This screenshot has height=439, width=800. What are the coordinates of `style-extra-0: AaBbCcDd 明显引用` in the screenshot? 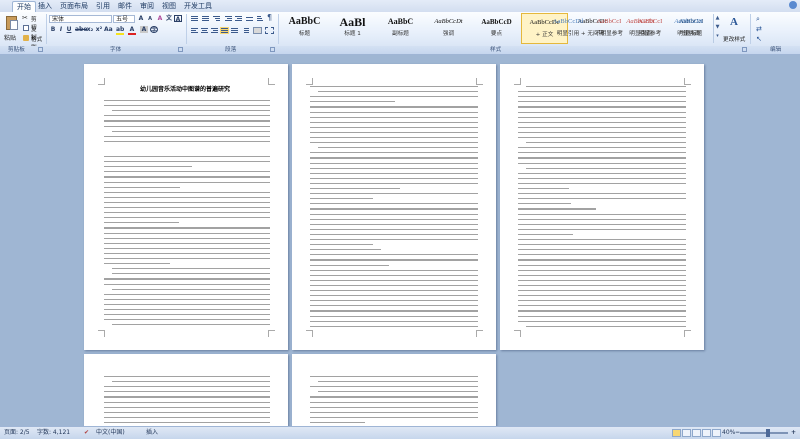 It's located at (568, 28).